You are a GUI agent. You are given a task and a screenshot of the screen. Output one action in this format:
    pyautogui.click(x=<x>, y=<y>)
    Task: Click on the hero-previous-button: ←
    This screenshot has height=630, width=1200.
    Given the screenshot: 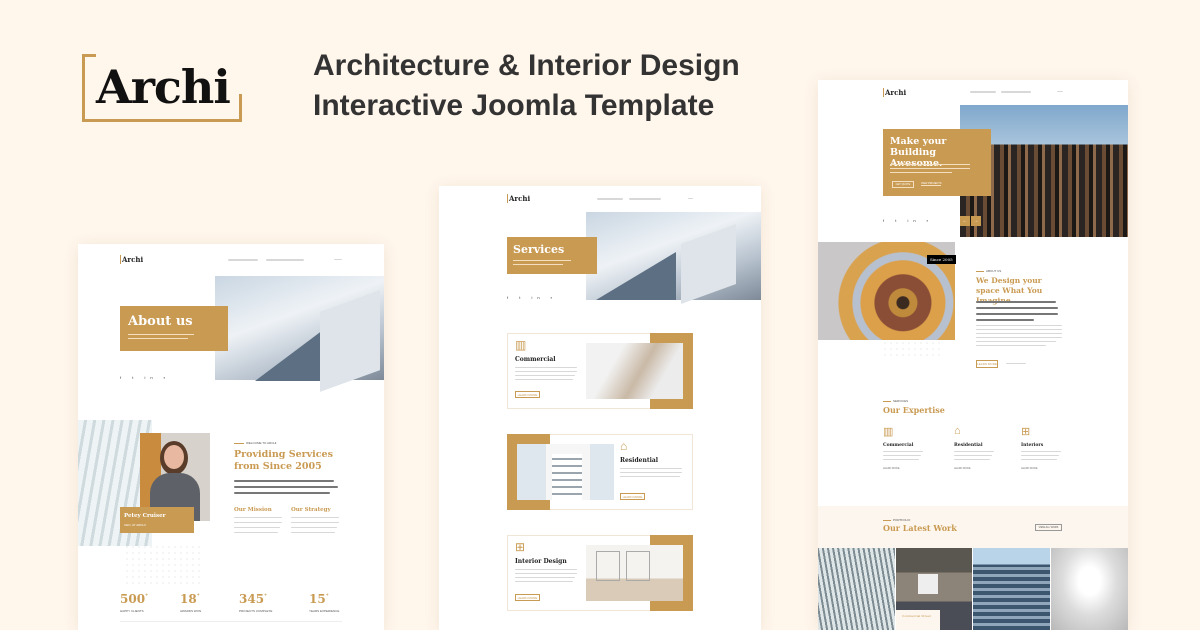 What is the action you would take?
    pyautogui.click(x=965, y=221)
    